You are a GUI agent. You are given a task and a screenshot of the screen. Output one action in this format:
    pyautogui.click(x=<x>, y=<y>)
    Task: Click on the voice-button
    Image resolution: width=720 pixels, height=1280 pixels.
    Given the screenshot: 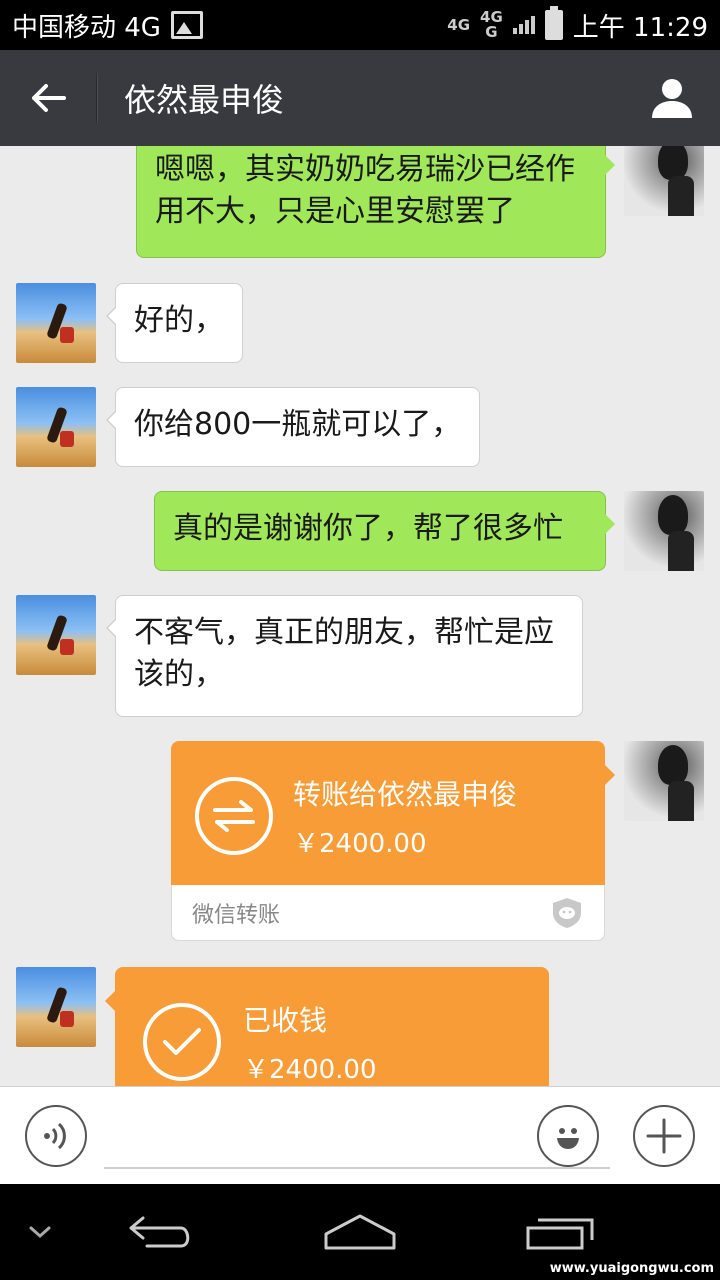 What is the action you would take?
    pyautogui.click(x=56, y=1136)
    